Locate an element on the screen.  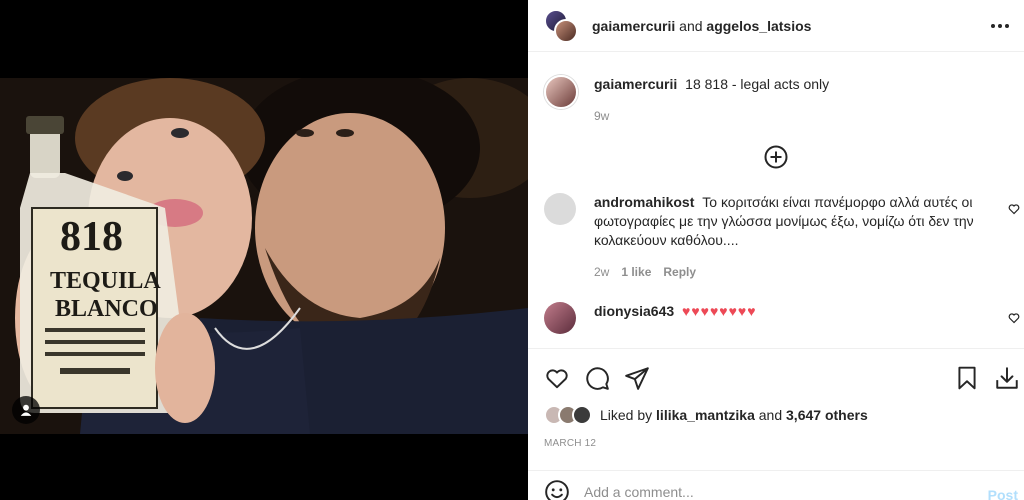
post-header: gaiamercurii and aggelos_latsios is located at coordinates (776, 26).